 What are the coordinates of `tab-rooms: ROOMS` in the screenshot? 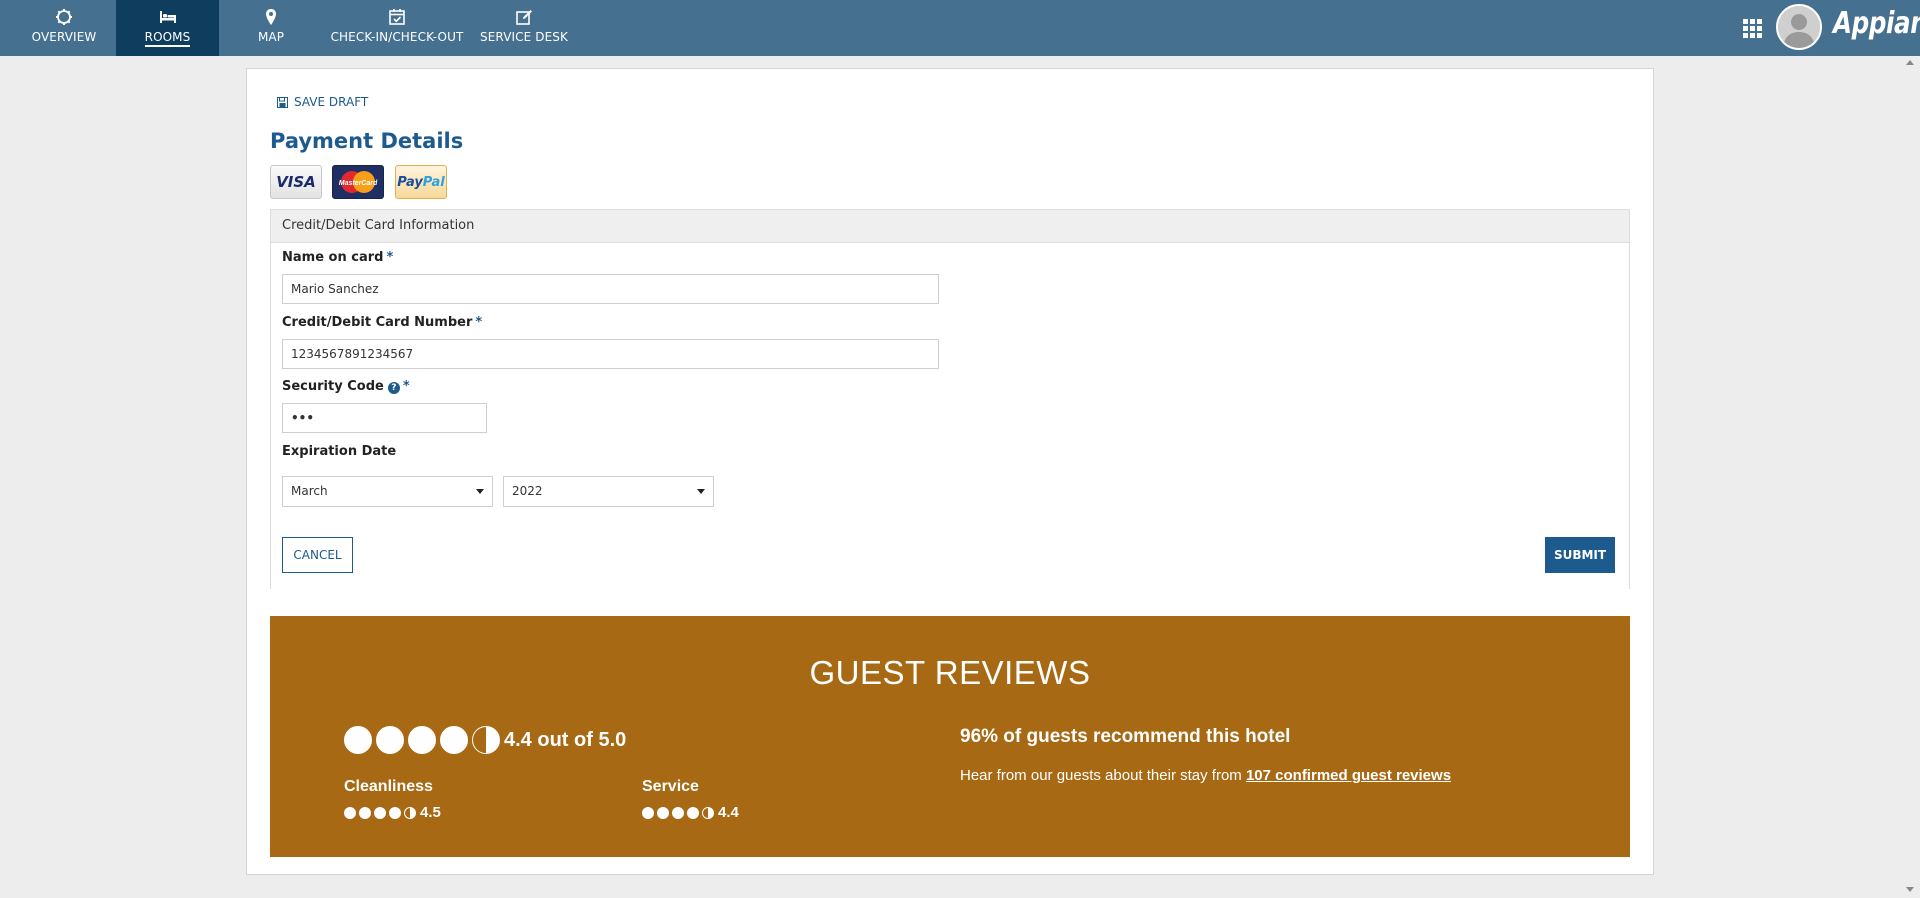 It's located at (167, 28).